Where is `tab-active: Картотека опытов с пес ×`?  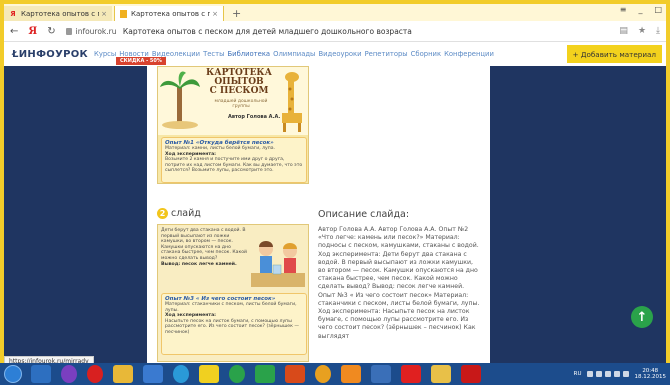
tab-active: Картотека опытов с пес × is located at coordinates (169, 13).